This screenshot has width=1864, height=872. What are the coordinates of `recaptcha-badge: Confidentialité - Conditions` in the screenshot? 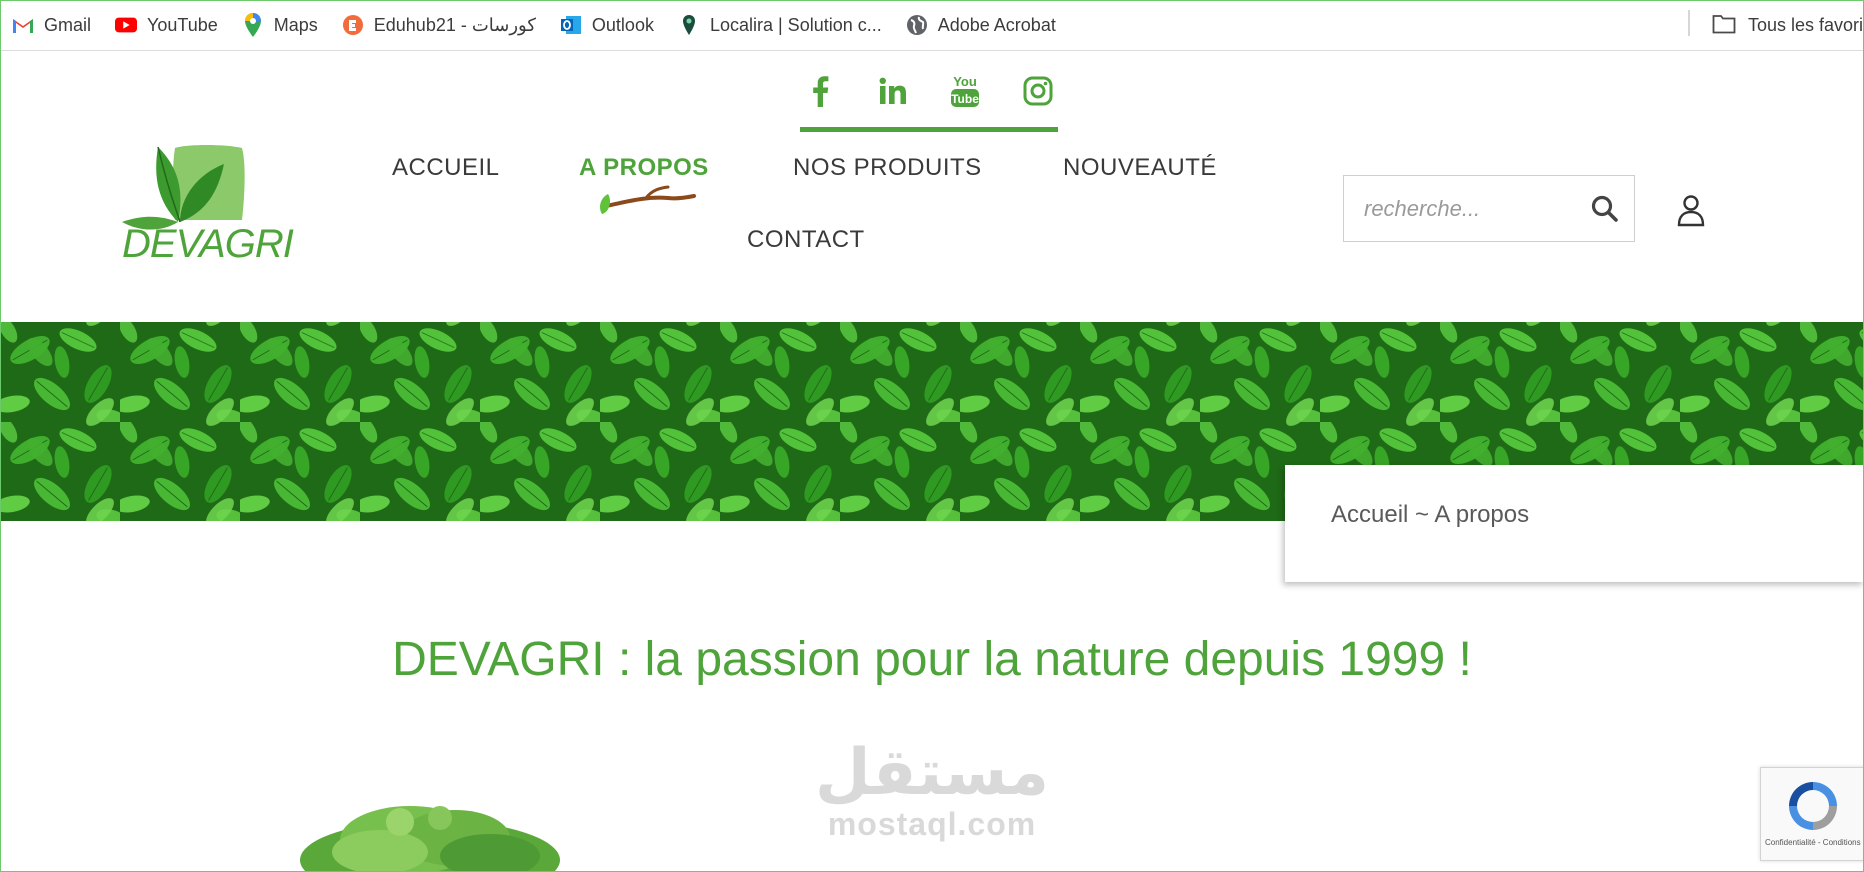 It's located at (1812, 814).